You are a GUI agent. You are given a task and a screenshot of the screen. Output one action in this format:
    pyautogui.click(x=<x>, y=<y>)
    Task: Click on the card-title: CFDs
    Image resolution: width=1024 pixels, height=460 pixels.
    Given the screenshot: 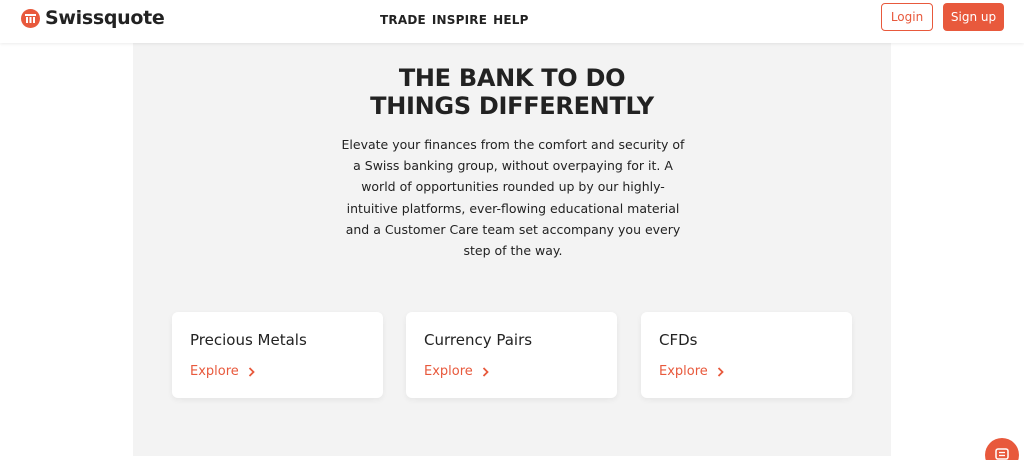 What is the action you would take?
    pyautogui.click(x=678, y=340)
    